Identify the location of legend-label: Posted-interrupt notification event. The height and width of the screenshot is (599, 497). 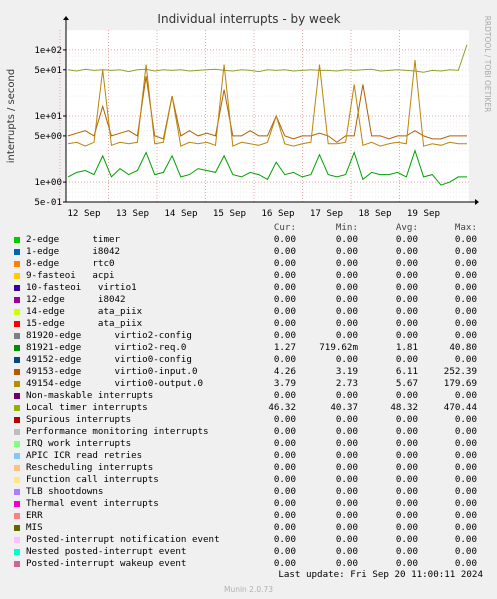
(123, 539).